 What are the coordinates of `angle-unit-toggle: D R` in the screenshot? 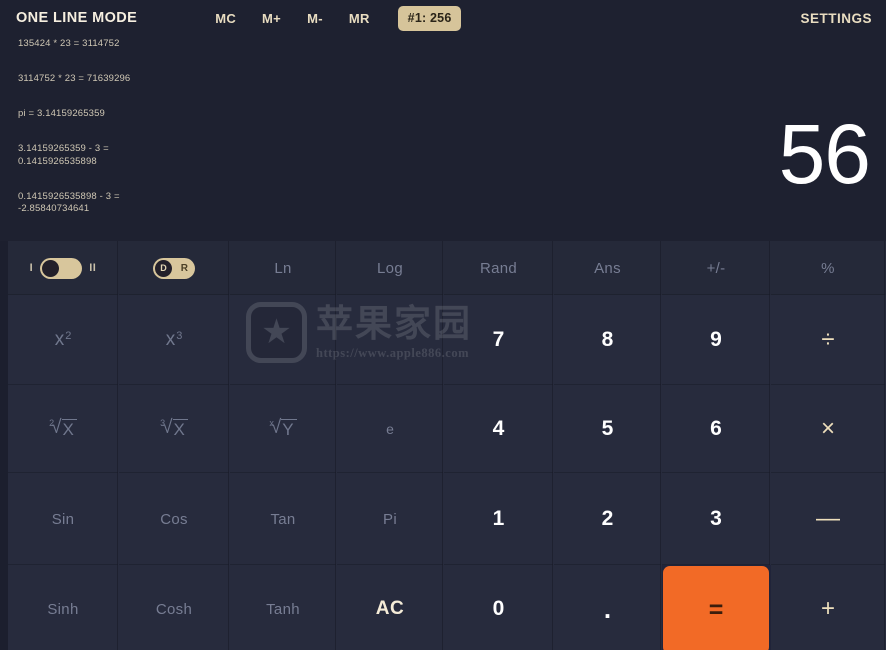 It's located at (174, 268).